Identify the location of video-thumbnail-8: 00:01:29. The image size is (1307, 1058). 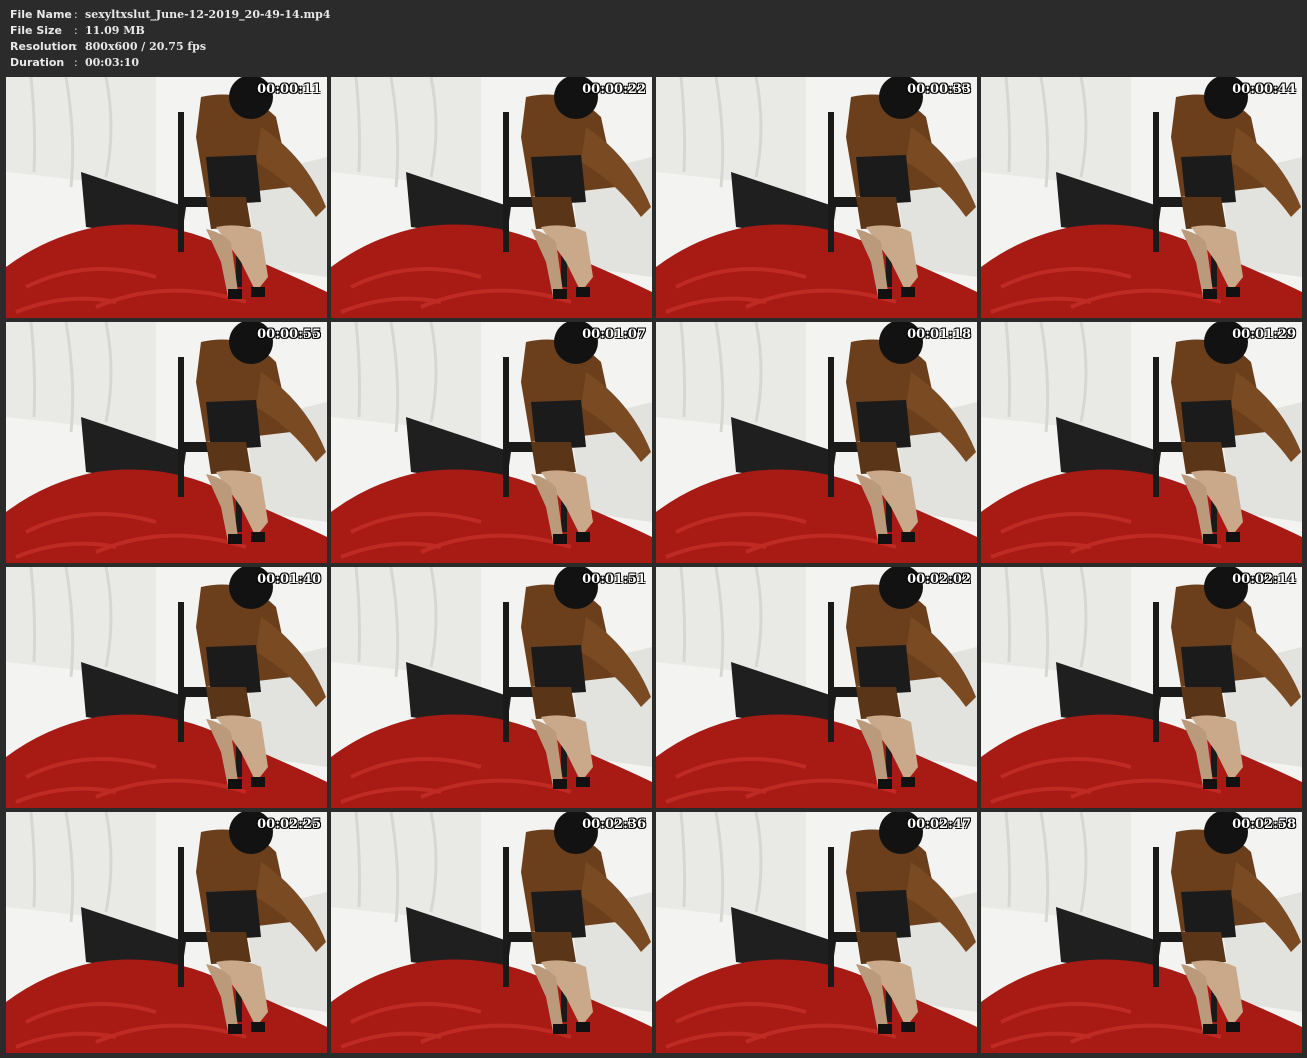
(1141, 442).